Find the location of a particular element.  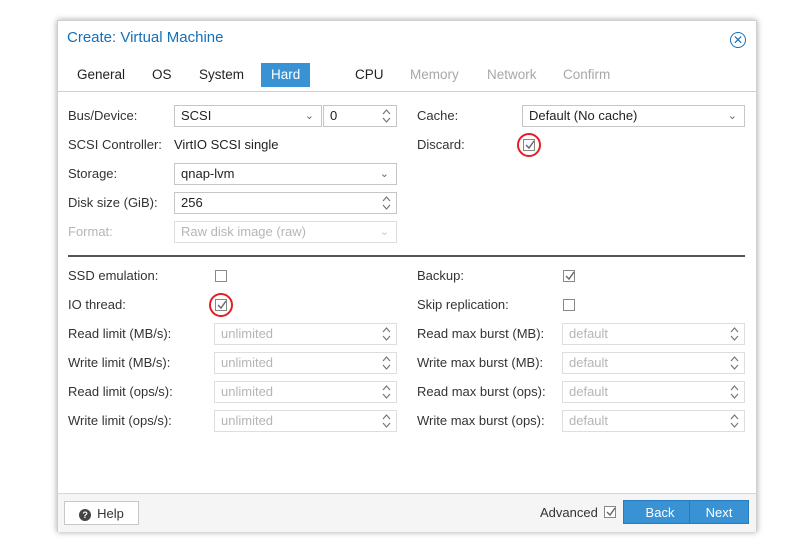

write-burst-input: default is located at coordinates (653, 363).